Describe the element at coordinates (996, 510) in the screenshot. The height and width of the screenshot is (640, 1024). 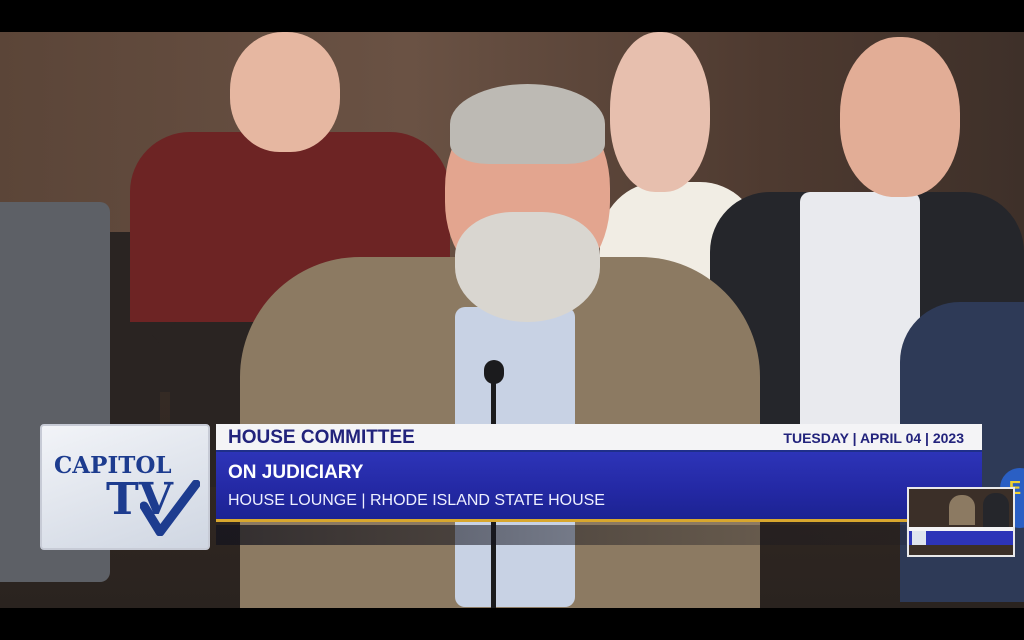
I see `thumb-person` at that location.